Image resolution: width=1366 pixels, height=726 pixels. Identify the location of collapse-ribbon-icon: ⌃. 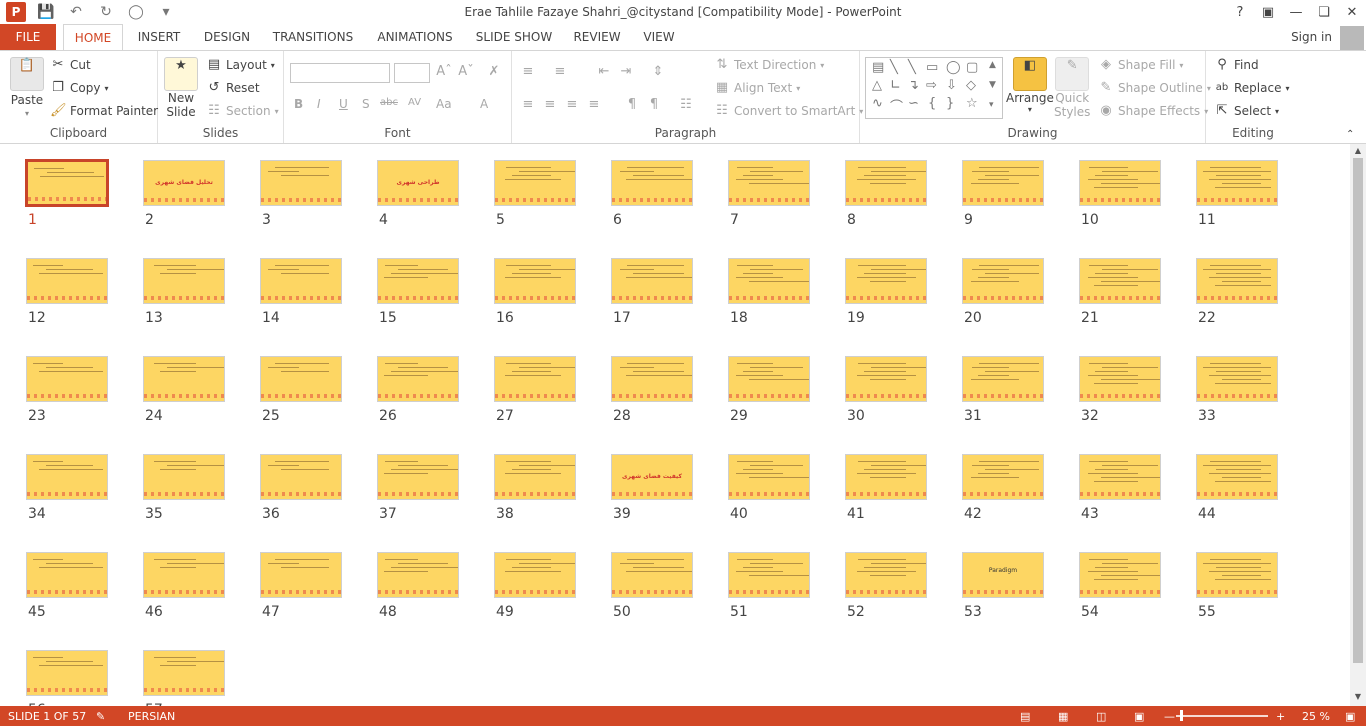
(1350, 134).